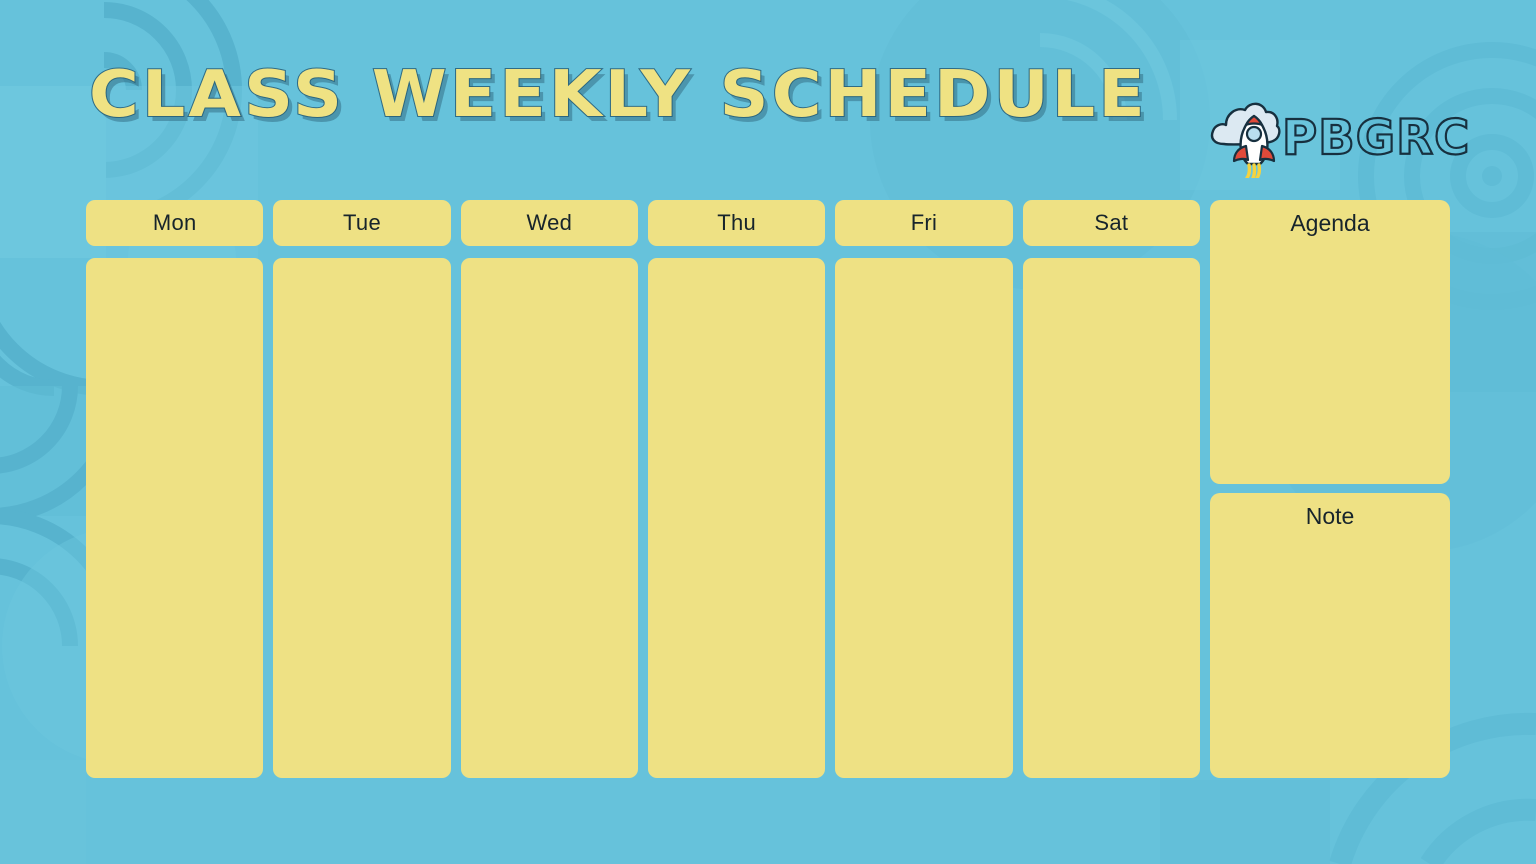 This screenshot has width=1536, height=864. I want to click on day-column-thu: Thu, so click(736, 489).